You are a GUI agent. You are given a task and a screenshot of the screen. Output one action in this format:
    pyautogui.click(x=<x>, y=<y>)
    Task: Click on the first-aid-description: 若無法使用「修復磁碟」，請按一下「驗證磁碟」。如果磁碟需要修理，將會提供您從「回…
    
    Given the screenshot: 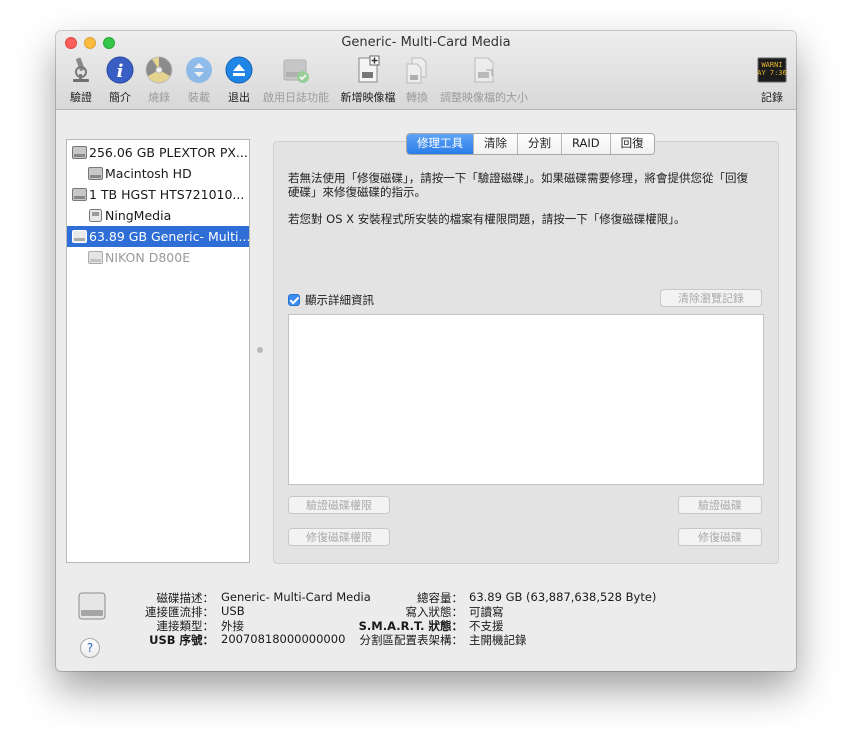 What is the action you would take?
    pyautogui.click(x=518, y=185)
    